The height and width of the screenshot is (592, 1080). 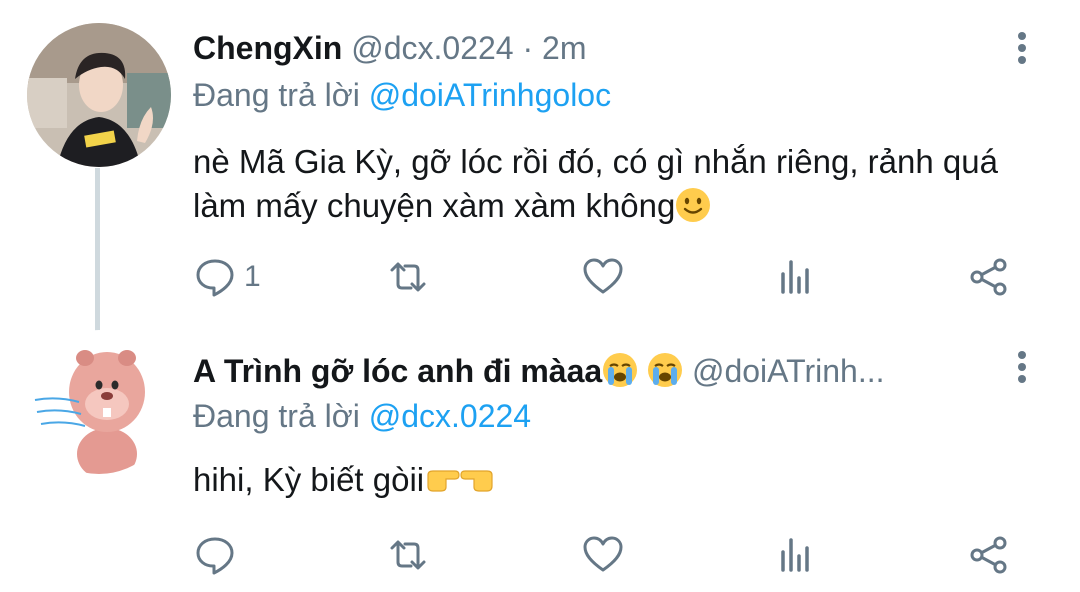 I want to click on slightly-smiling-face-icon, so click(x=693, y=205).